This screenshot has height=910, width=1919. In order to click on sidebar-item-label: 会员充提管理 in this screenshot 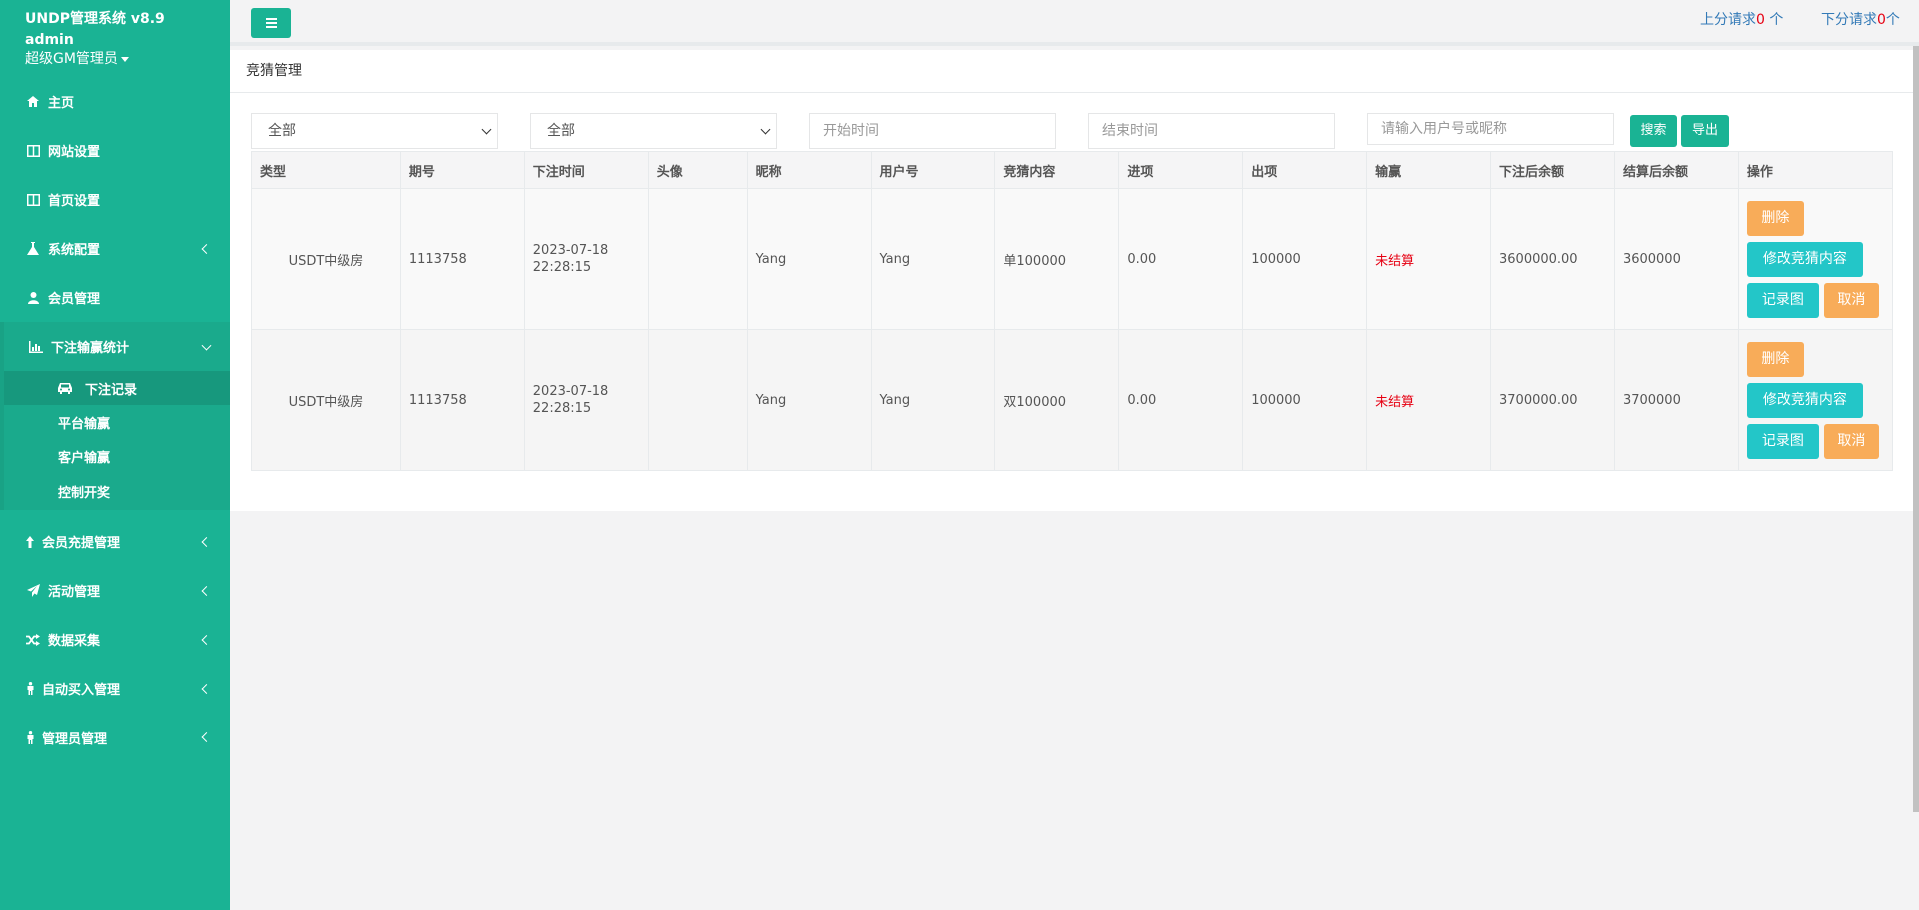, I will do `click(81, 543)`.